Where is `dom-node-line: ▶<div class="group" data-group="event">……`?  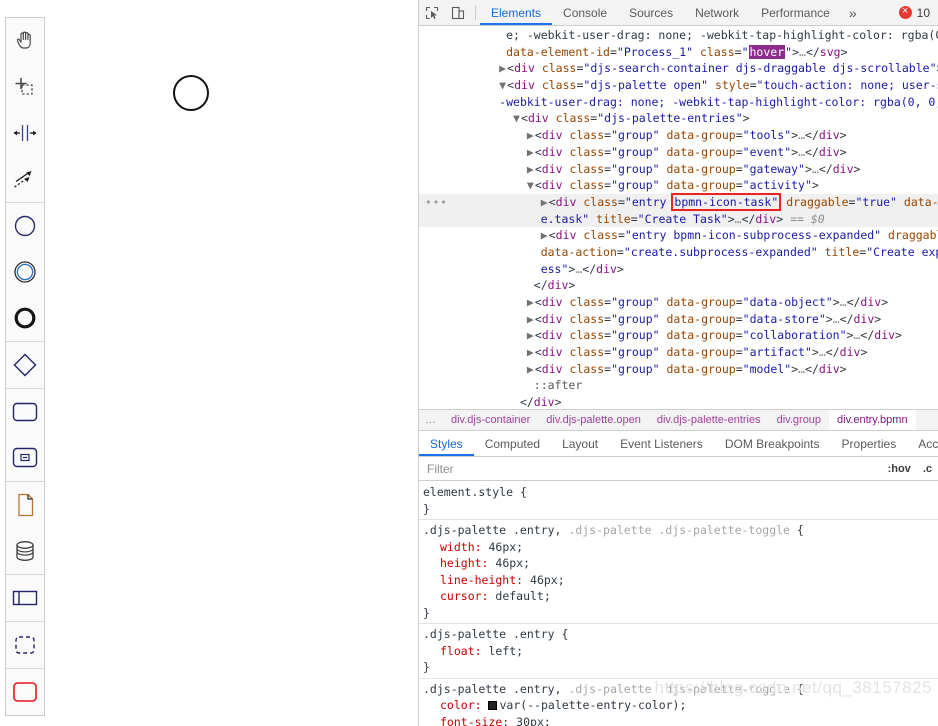
dom-node-line: ▶<div class="group" data-group="event">…… is located at coordinates (678, 152).